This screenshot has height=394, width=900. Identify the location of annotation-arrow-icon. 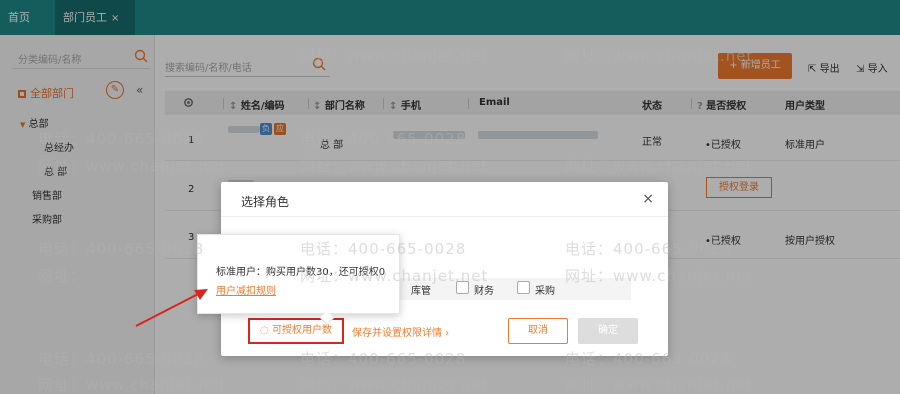
(171, 308).